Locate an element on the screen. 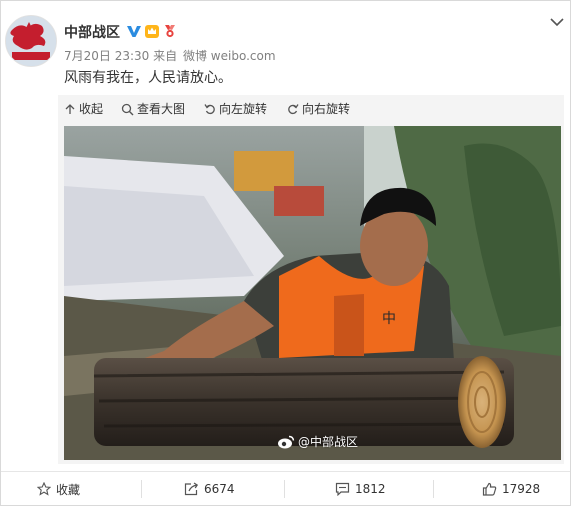 The height and width of the screenshot is (506, 571). rotate-right-button: 向右旋转 is located at coordinates (318, 109).